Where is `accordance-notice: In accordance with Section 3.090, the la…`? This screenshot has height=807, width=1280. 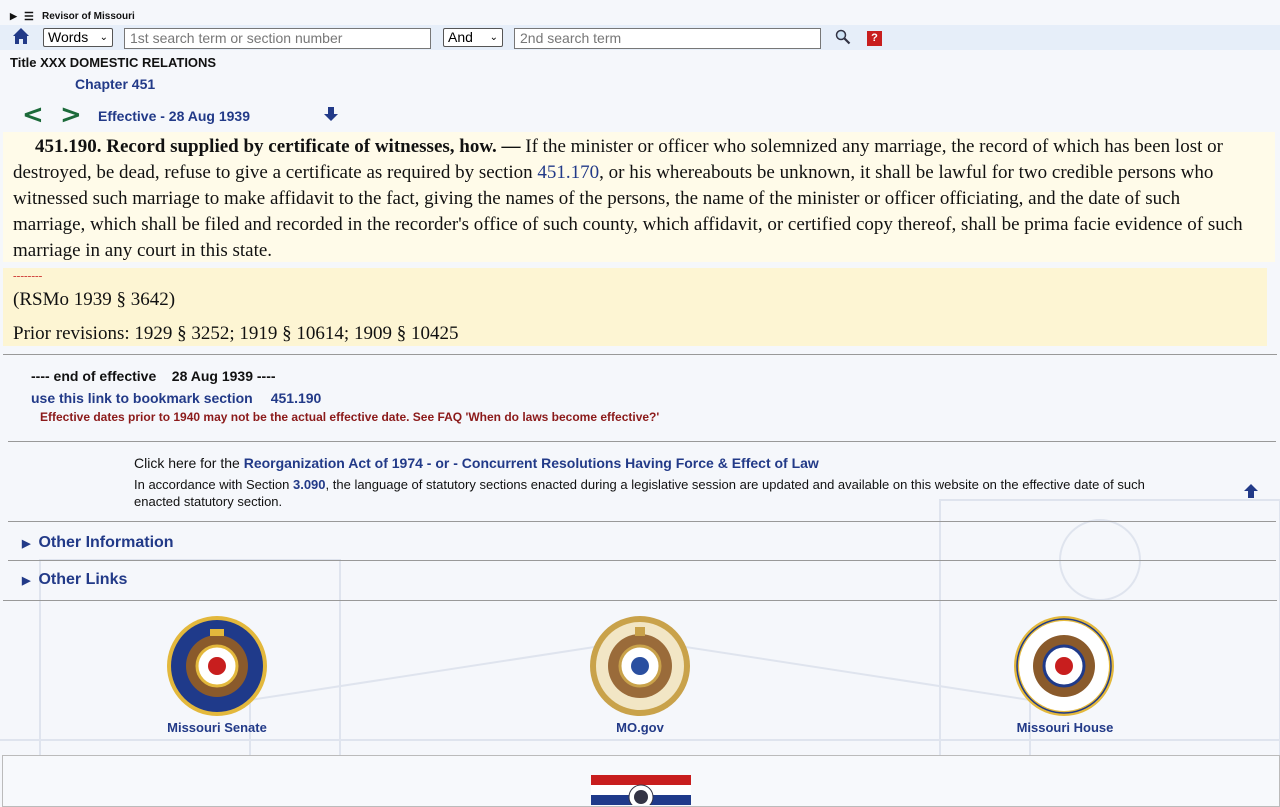 accordance-notice: In accordance with Section 3.090, the la… is located at coordinates (649, 493).